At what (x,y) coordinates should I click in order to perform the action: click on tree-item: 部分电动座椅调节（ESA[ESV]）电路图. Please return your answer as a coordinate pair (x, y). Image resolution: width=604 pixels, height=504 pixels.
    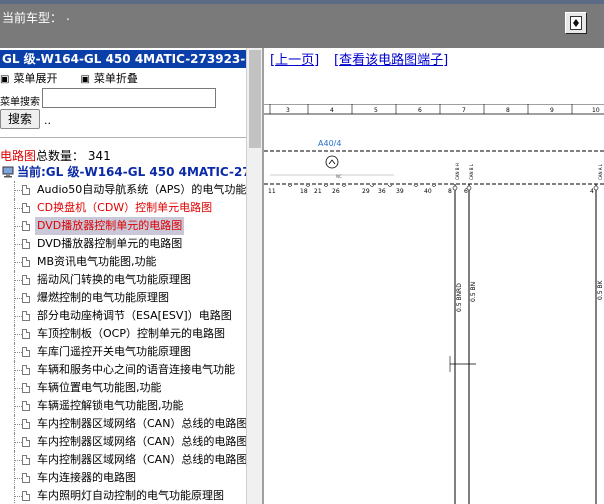
    Looking at the image, I should click on (123, 316).